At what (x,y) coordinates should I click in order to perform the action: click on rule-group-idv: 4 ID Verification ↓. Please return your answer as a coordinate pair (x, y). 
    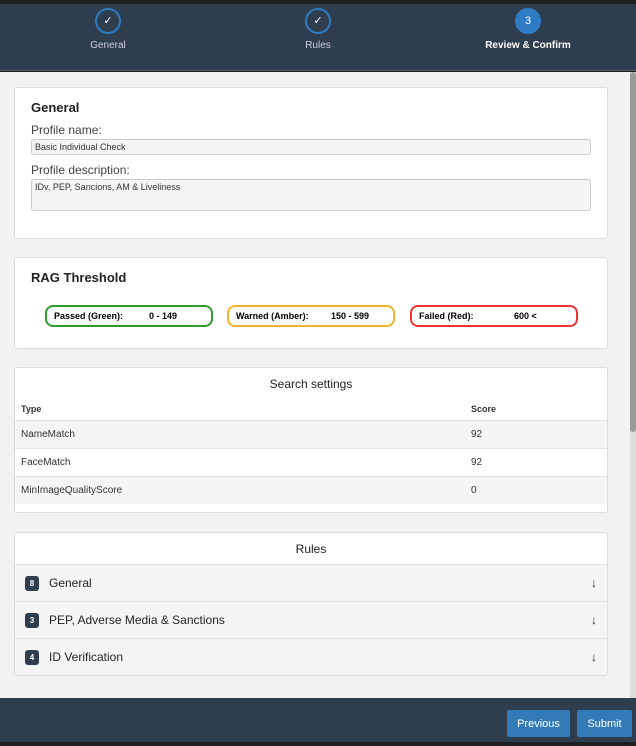
    Looking at the image, I should click on (311, 656).